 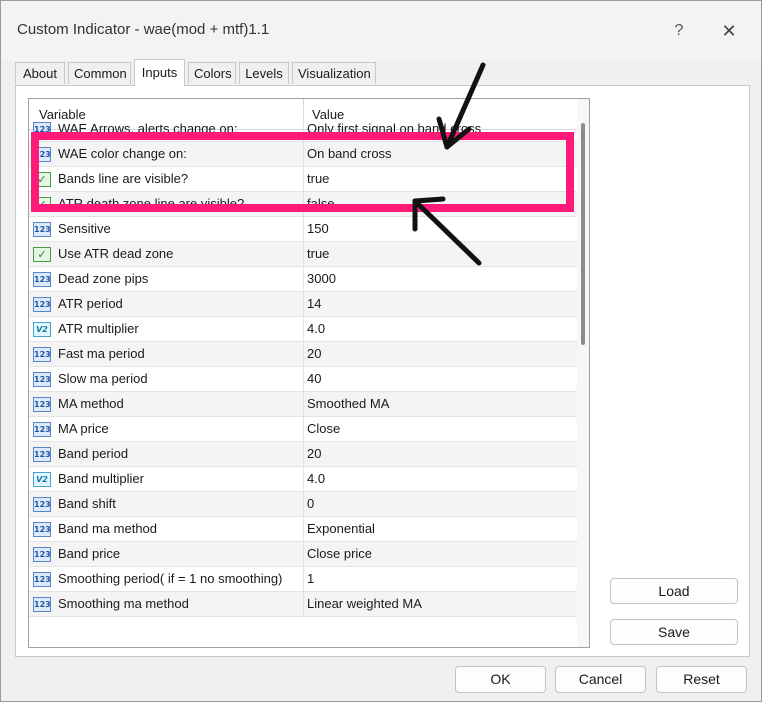 I want to click on value-cell: Close, so click(x=323, y=428).